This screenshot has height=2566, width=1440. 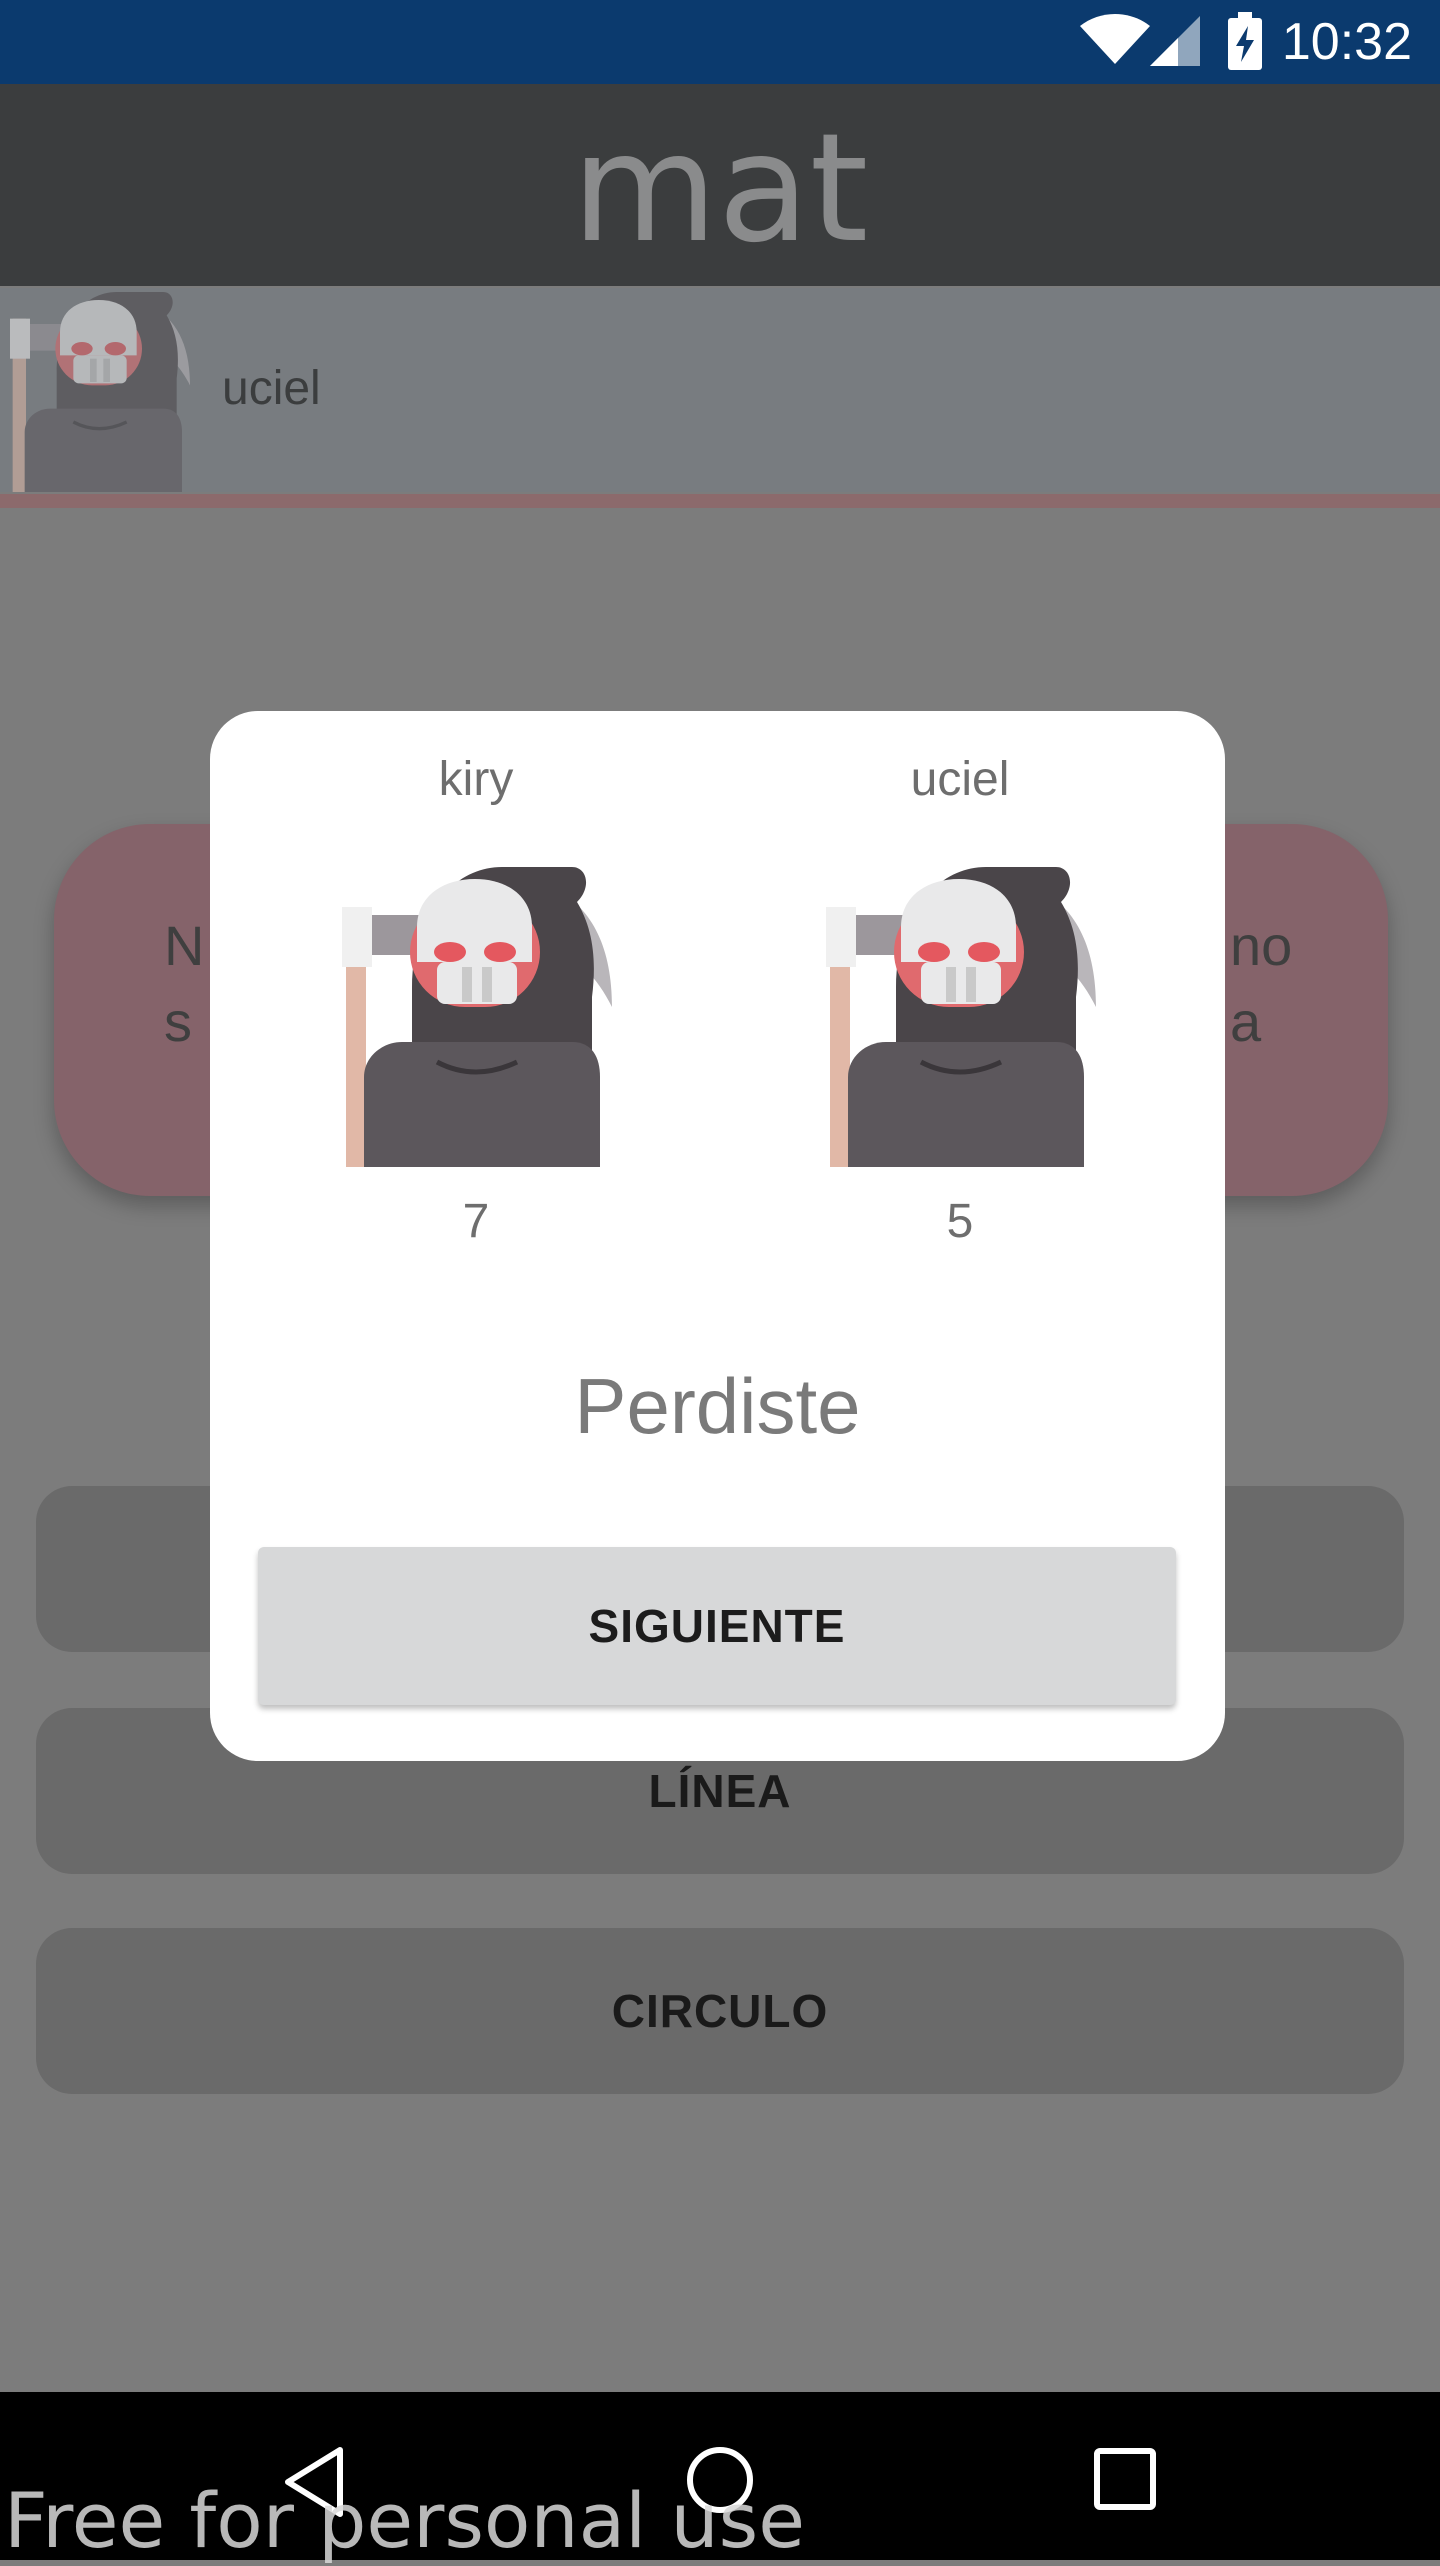 I want to click on player-2-score: 5, so click(x=960, y=1221).